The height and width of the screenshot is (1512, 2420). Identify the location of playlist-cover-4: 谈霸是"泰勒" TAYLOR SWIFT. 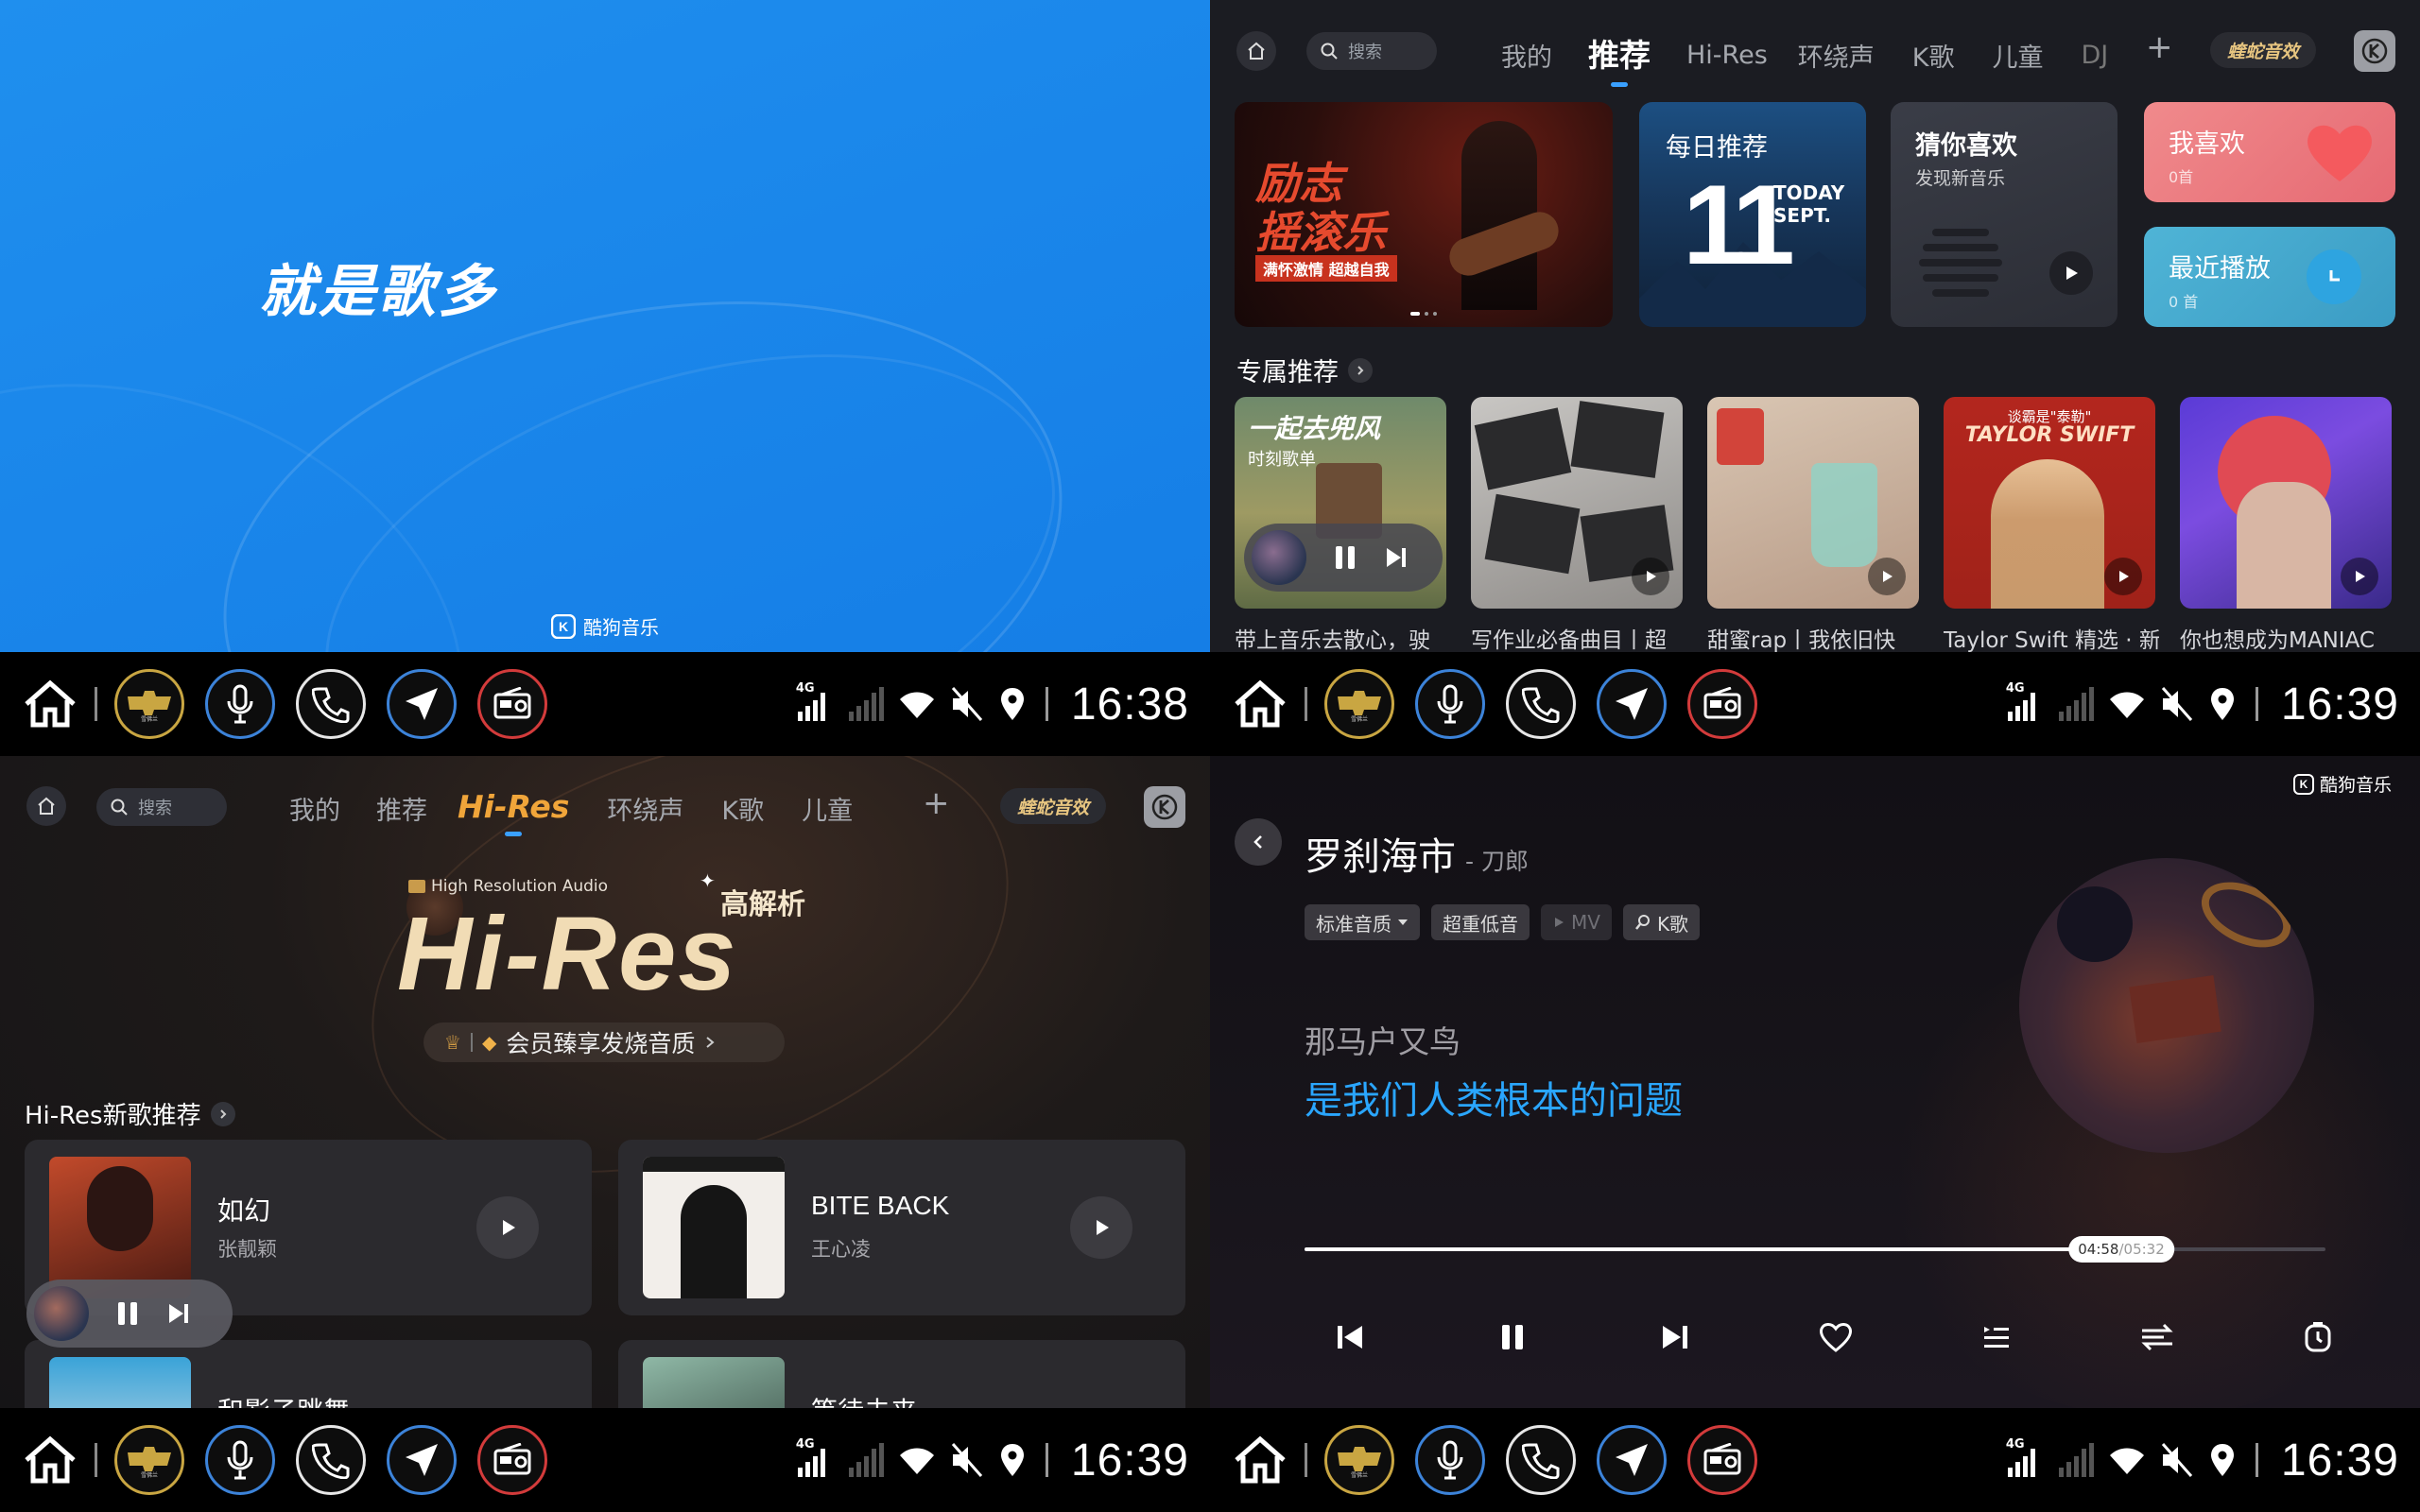
(2049, 503).